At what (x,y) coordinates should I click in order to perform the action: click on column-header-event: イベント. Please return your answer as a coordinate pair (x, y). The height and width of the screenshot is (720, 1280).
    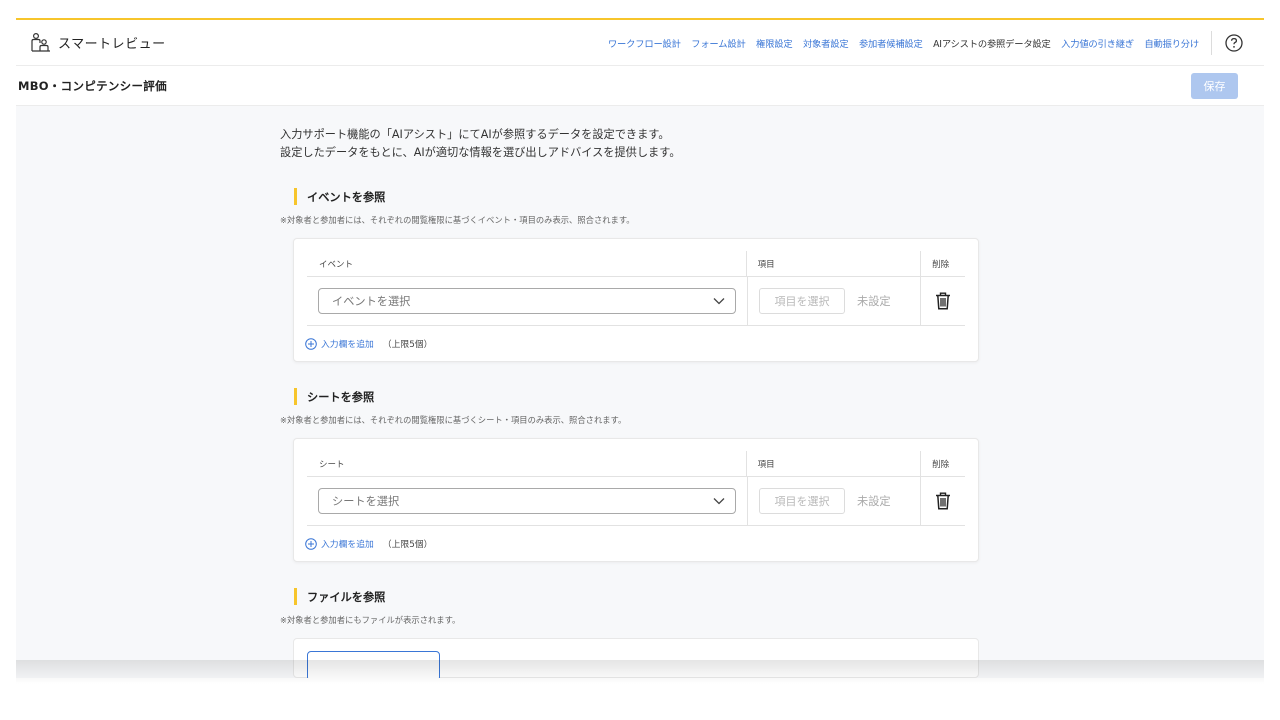
    Looking at the image, I should click on (336, 264).